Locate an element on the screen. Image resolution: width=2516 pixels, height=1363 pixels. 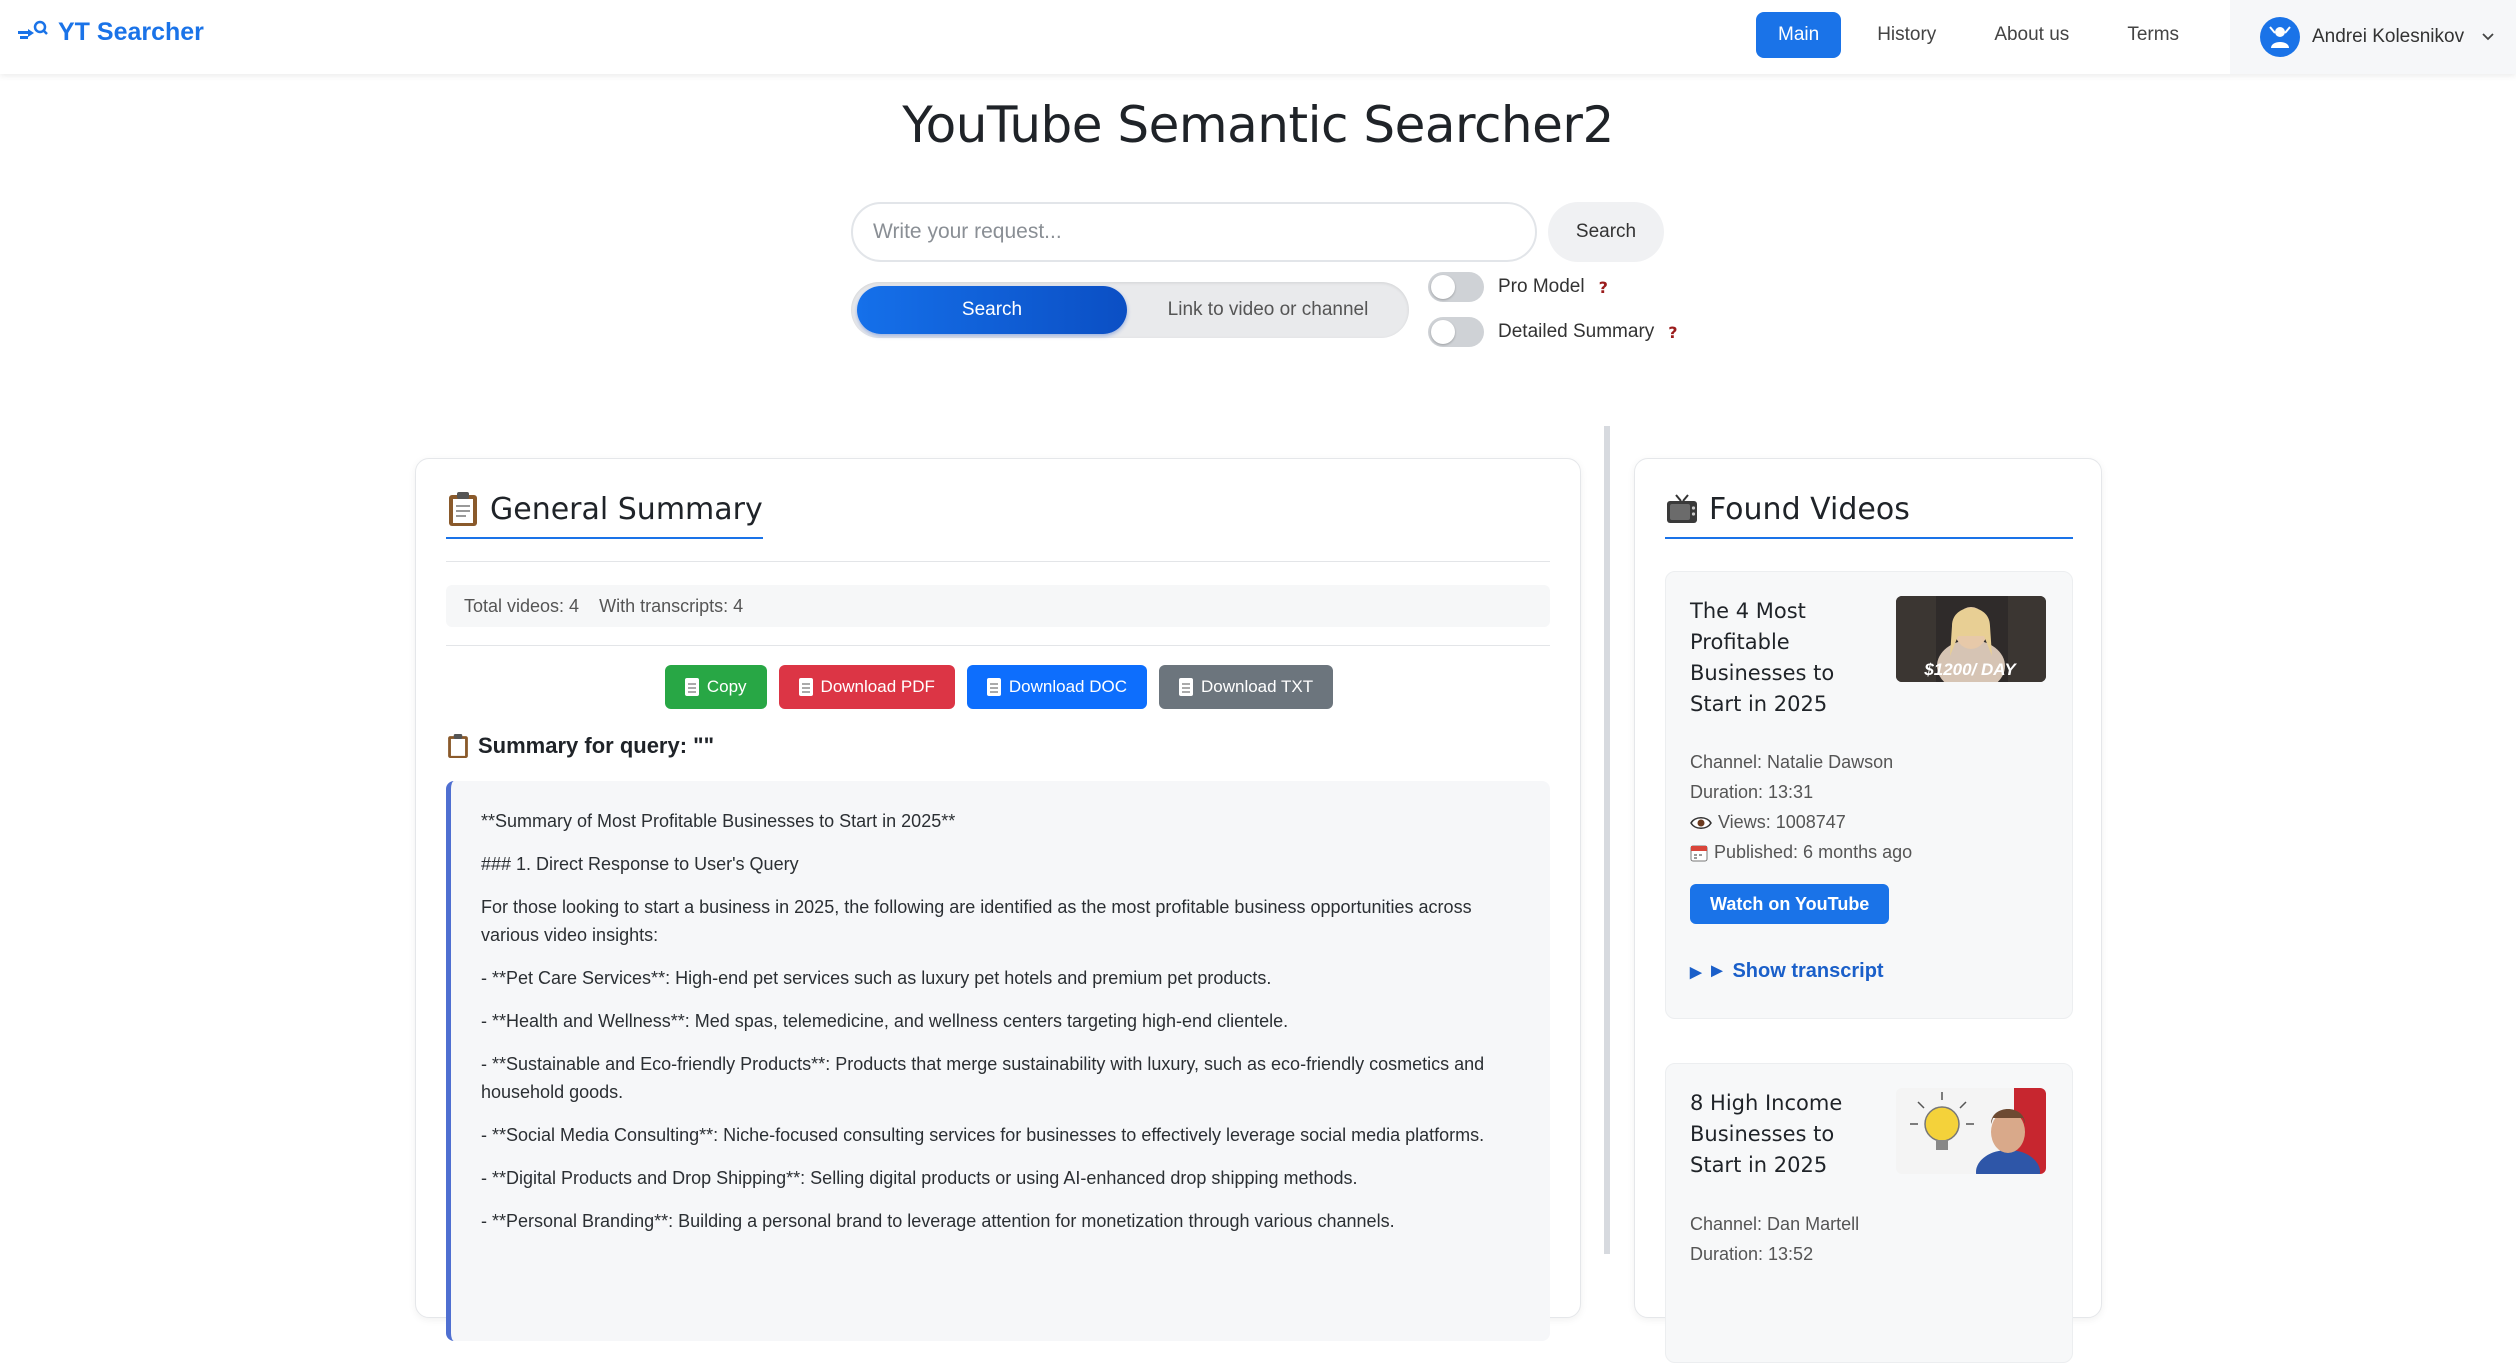
summary-title-text: General Summary is located at coordinates (626, 509).